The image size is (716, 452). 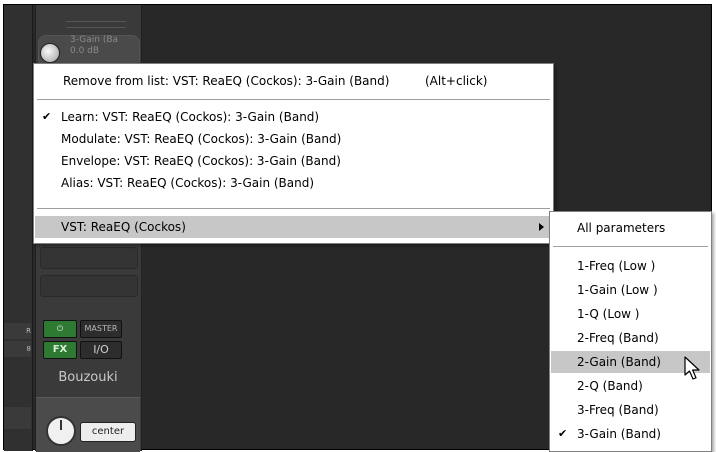 I want to click on param-readout: 3-Gain (Ba 0.0 dB, so click(x=94, y=46).